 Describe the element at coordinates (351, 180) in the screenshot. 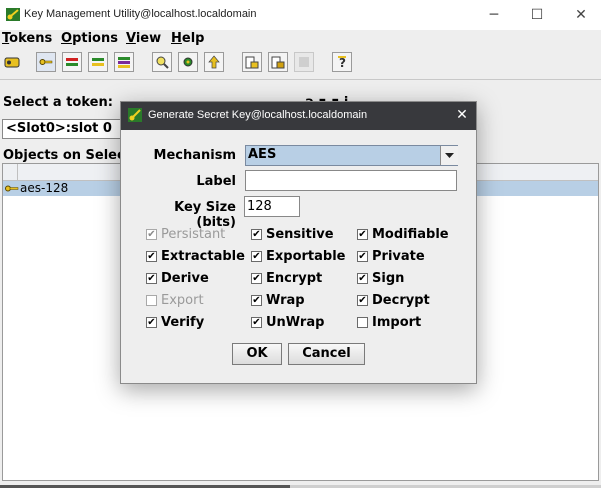

I see `label-field` at that location.